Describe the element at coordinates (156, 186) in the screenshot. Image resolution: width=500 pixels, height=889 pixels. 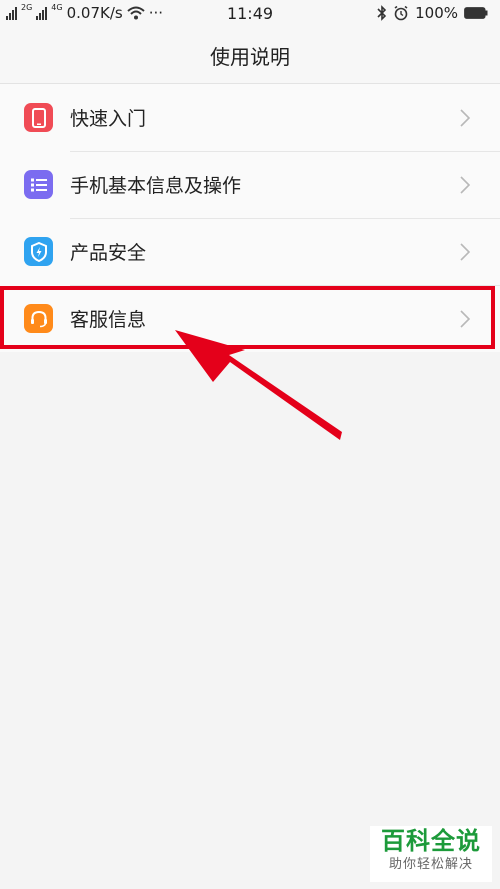
I see `menu-item-label: 手机基本信息及操作` at that location.